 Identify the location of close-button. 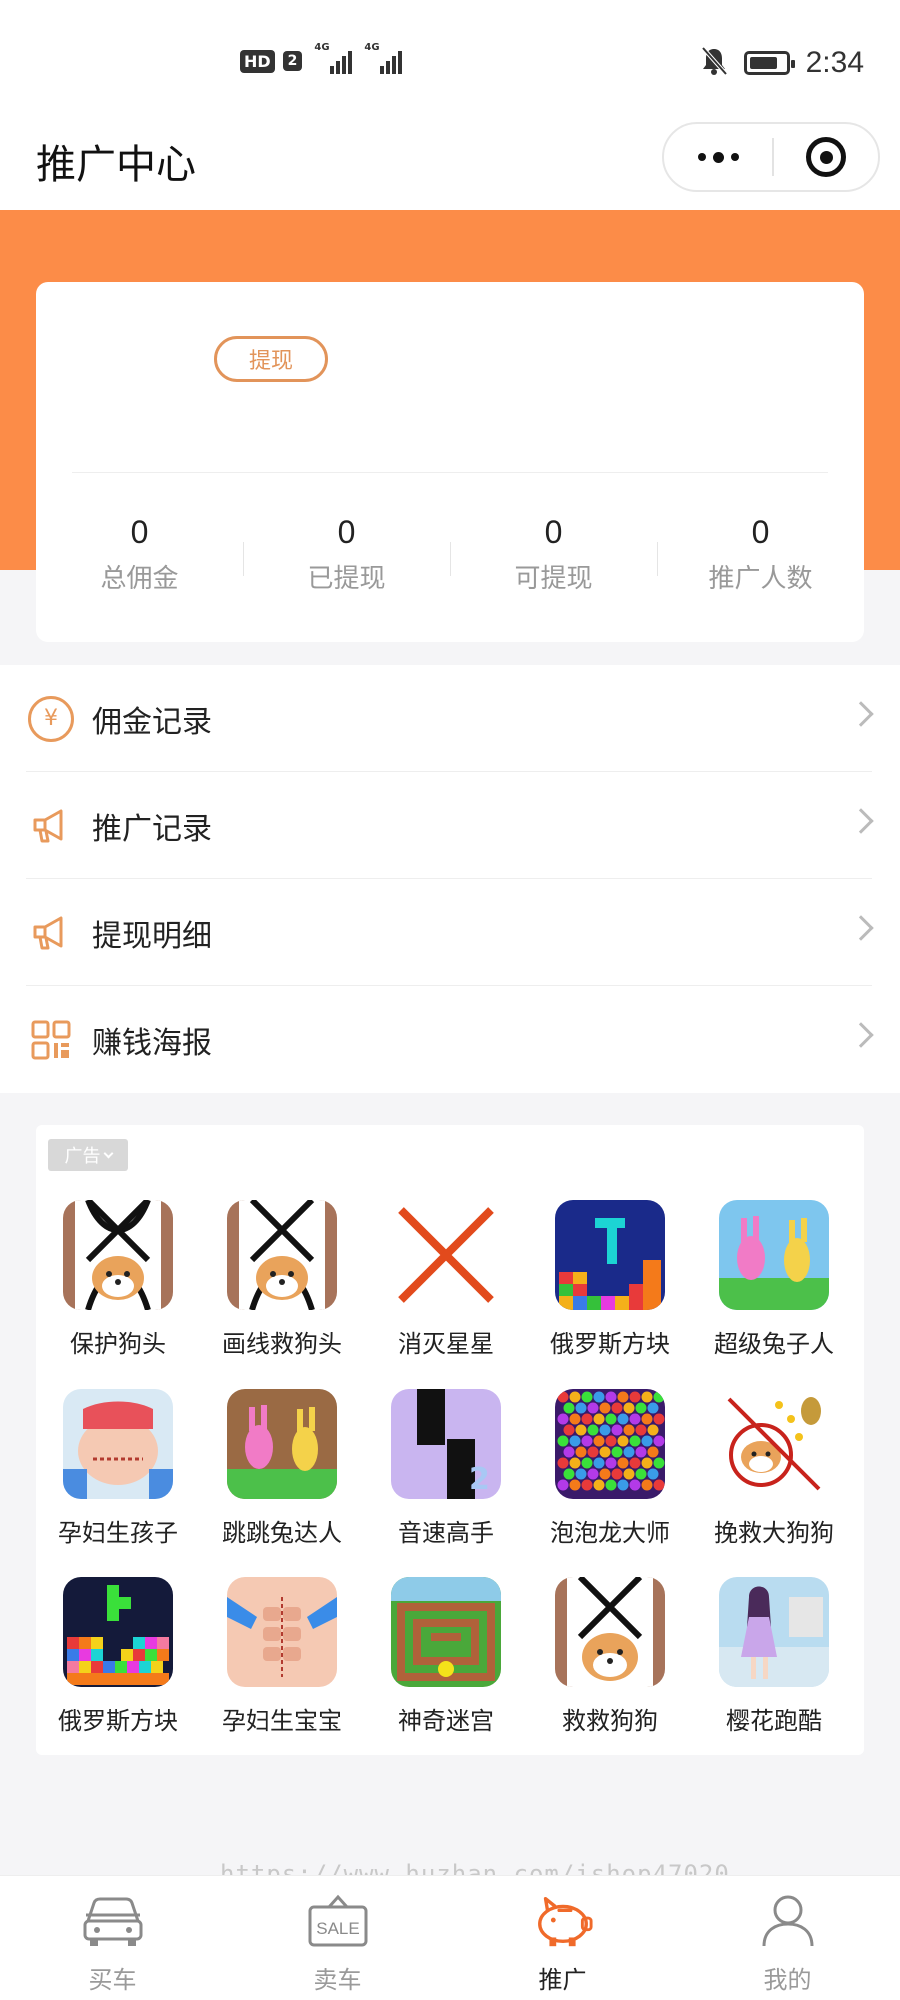
(826, 157).